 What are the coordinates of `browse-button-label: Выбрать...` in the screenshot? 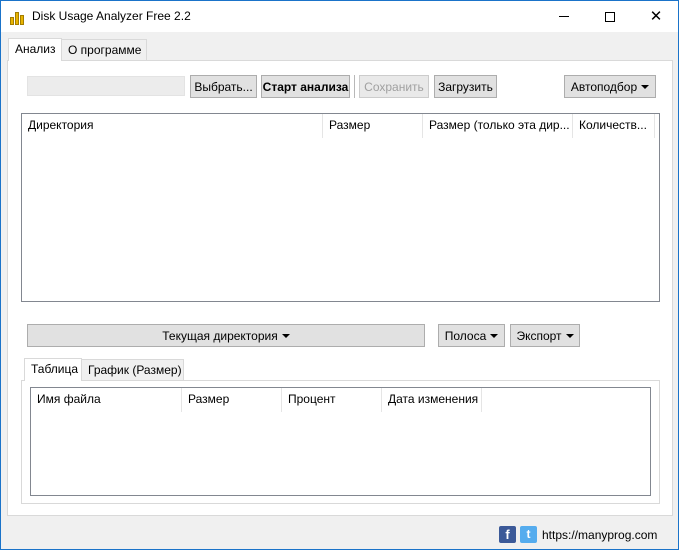 It's located at (223, 86).